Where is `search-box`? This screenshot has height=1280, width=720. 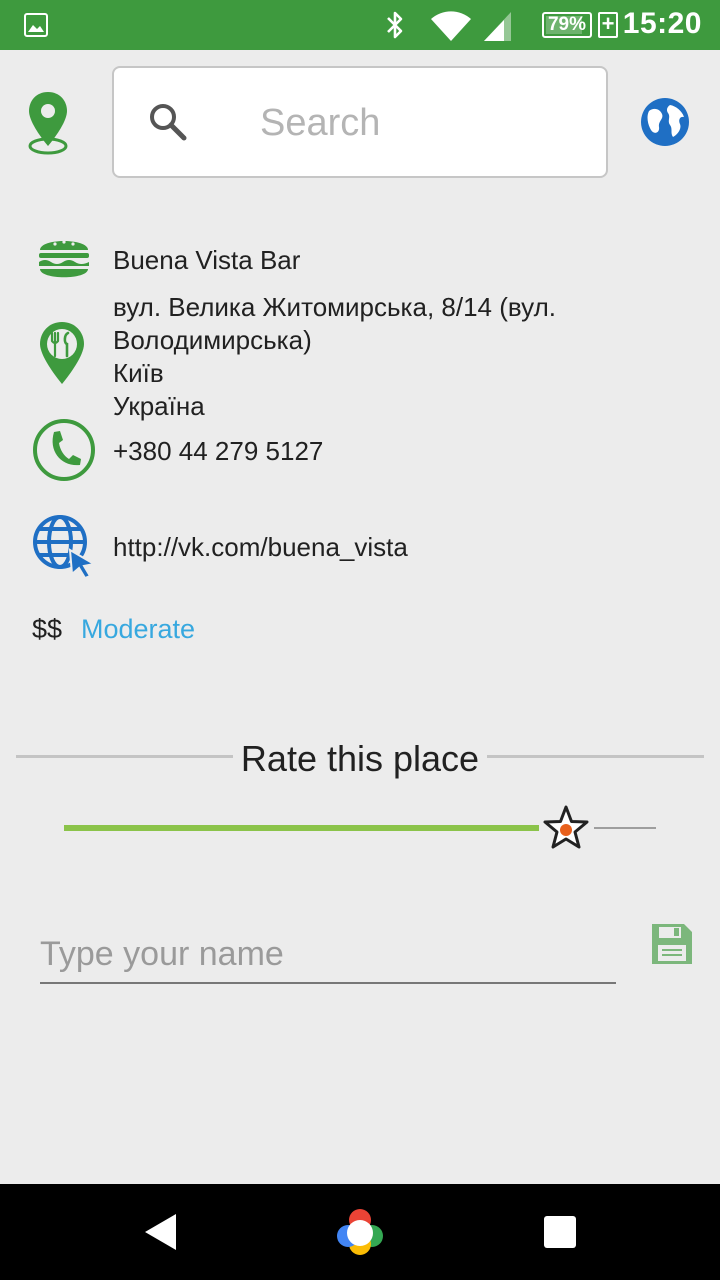
search-box is located at coordinates (360, 122).